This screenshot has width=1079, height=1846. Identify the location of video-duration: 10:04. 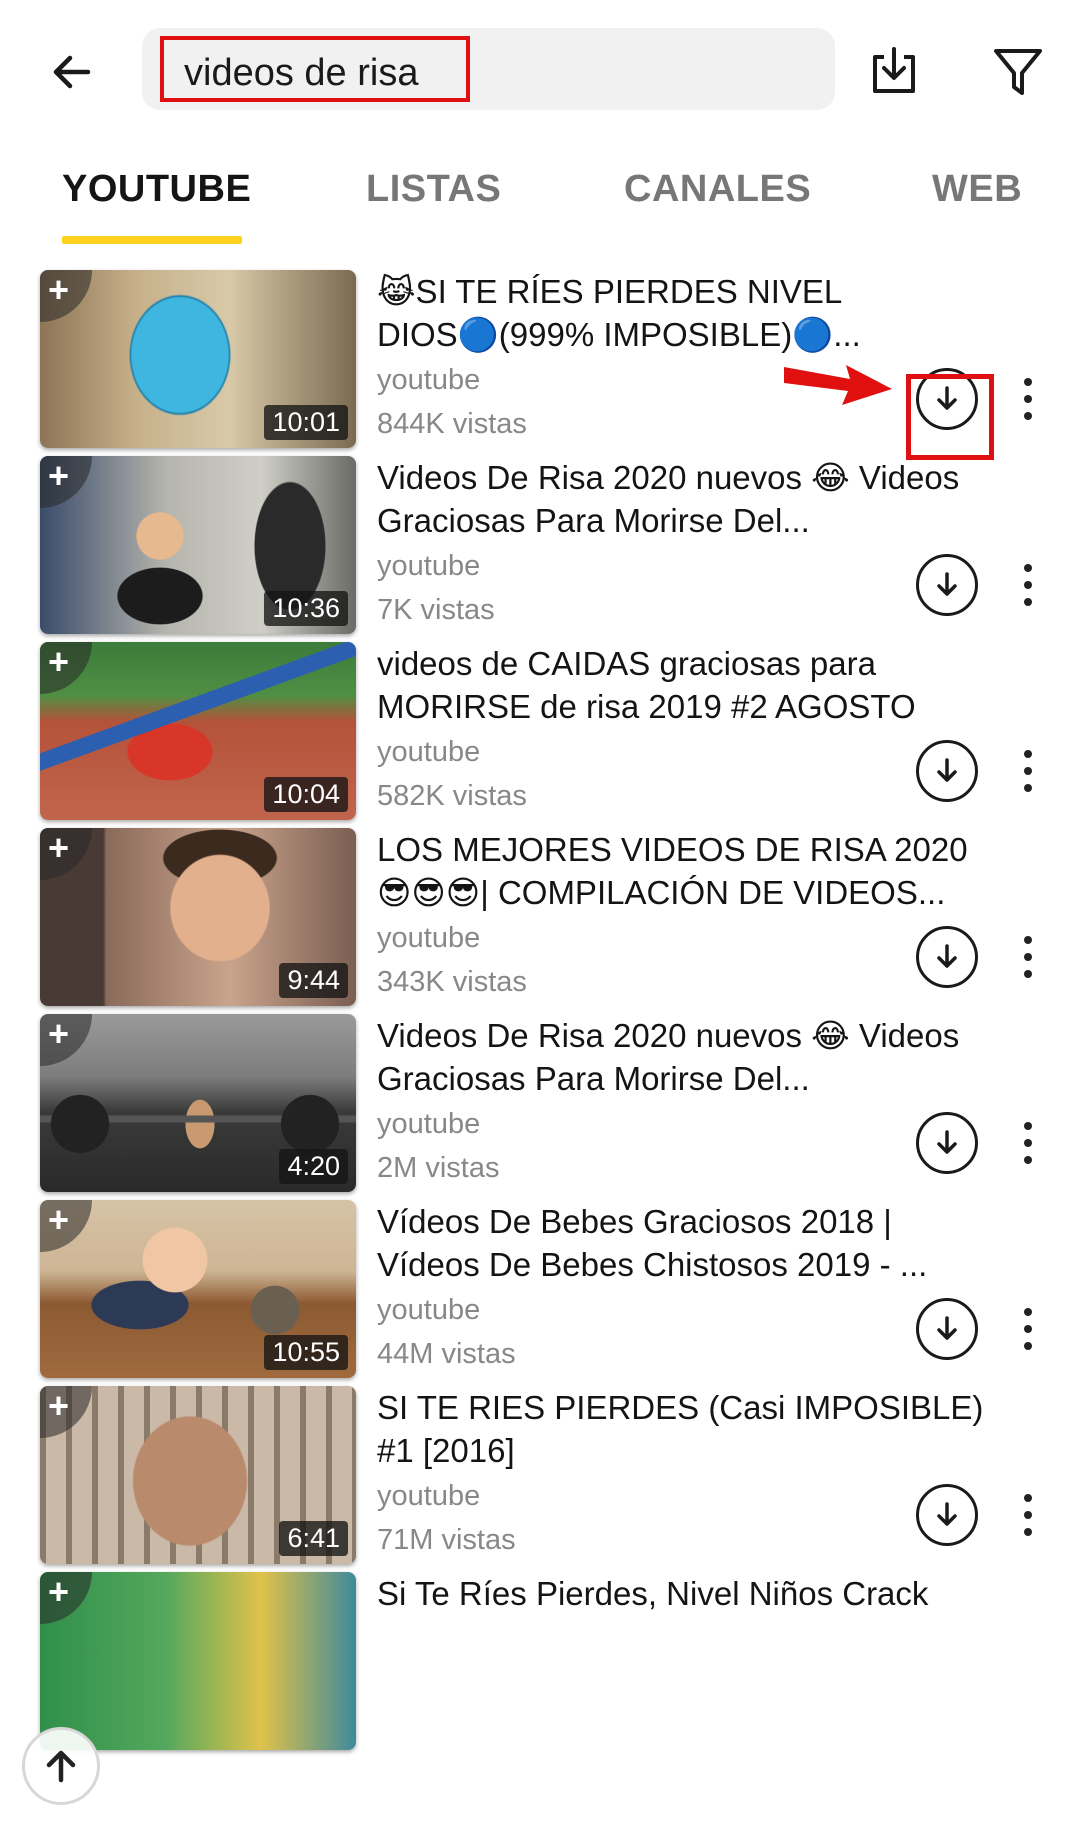
(306, 794).